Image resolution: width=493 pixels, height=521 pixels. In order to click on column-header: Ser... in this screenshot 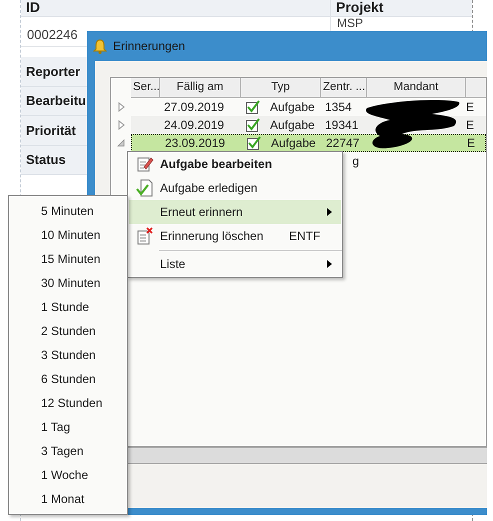, I will do `click(145, 88)`.